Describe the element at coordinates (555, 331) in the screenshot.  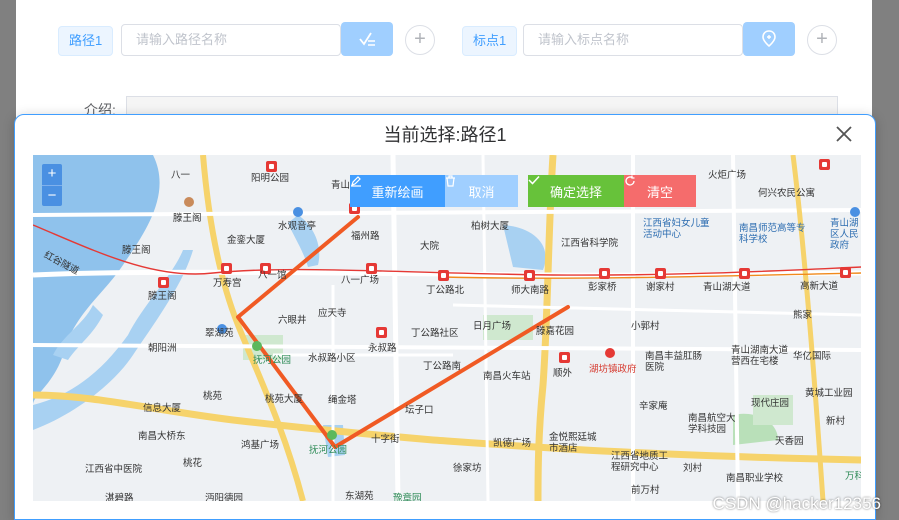
I see `map-label: 滕嘉花园` at that location.